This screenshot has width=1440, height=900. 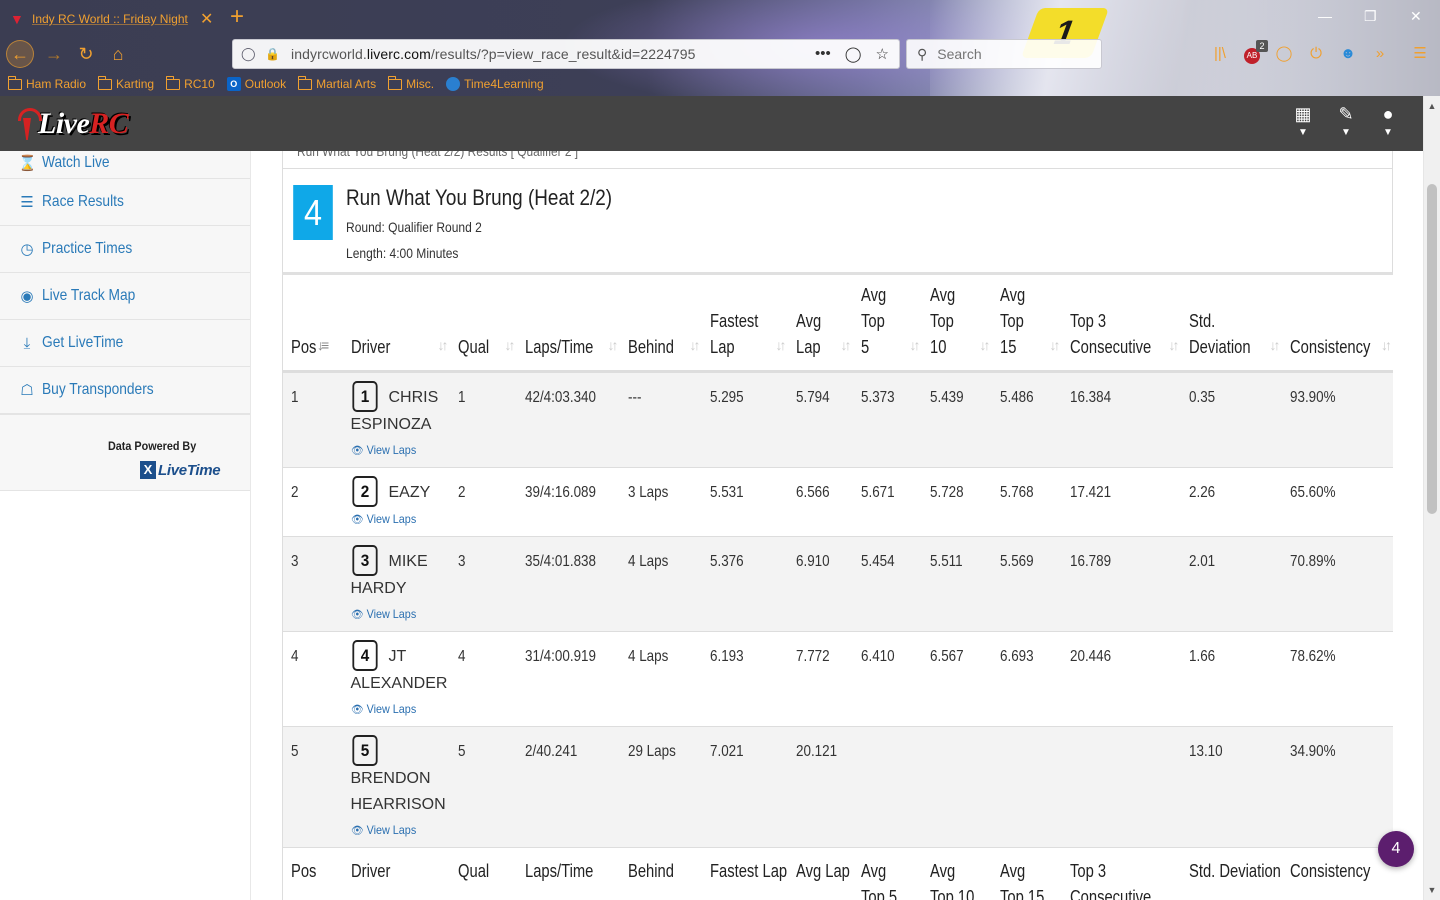 What do you see at coordinates (336, 83) in the screenshot?
I see `bookmark-martial-arts: Martial Arts` at bounding box center [336, 83].